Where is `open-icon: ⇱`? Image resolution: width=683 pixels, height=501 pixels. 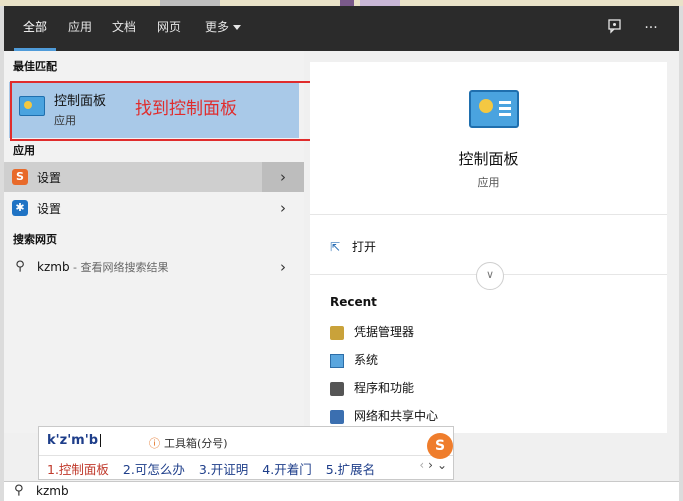
open-icon: ⇱ is located at coordinates (335, 247).